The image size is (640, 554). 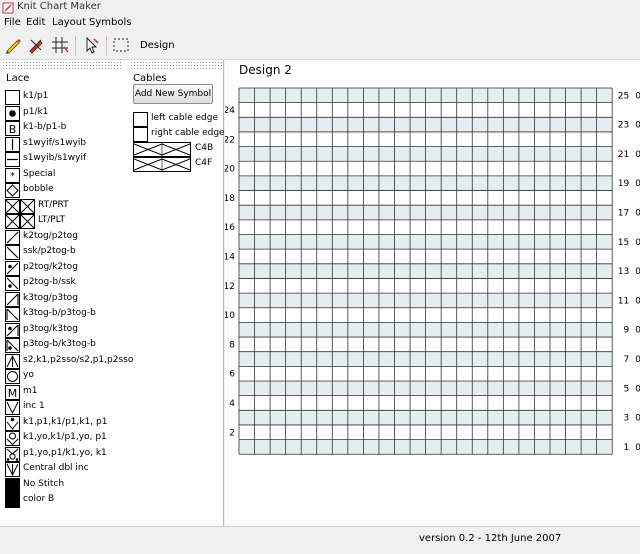 I want to click on row-number-right: 3, so click(x=626, y=419).